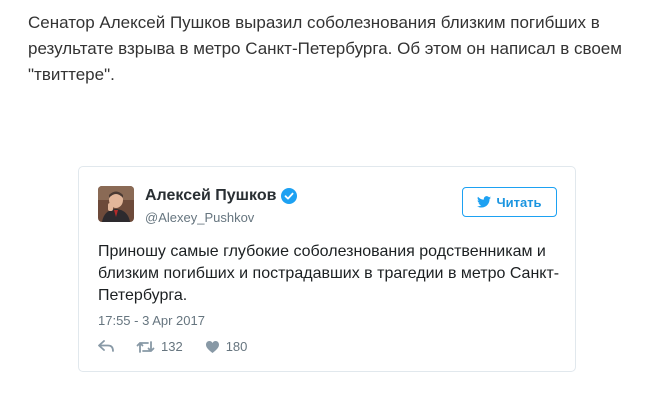 This screenshot has width=654, height=419. I want to click on verified-badge-icon, so click(289, 196).